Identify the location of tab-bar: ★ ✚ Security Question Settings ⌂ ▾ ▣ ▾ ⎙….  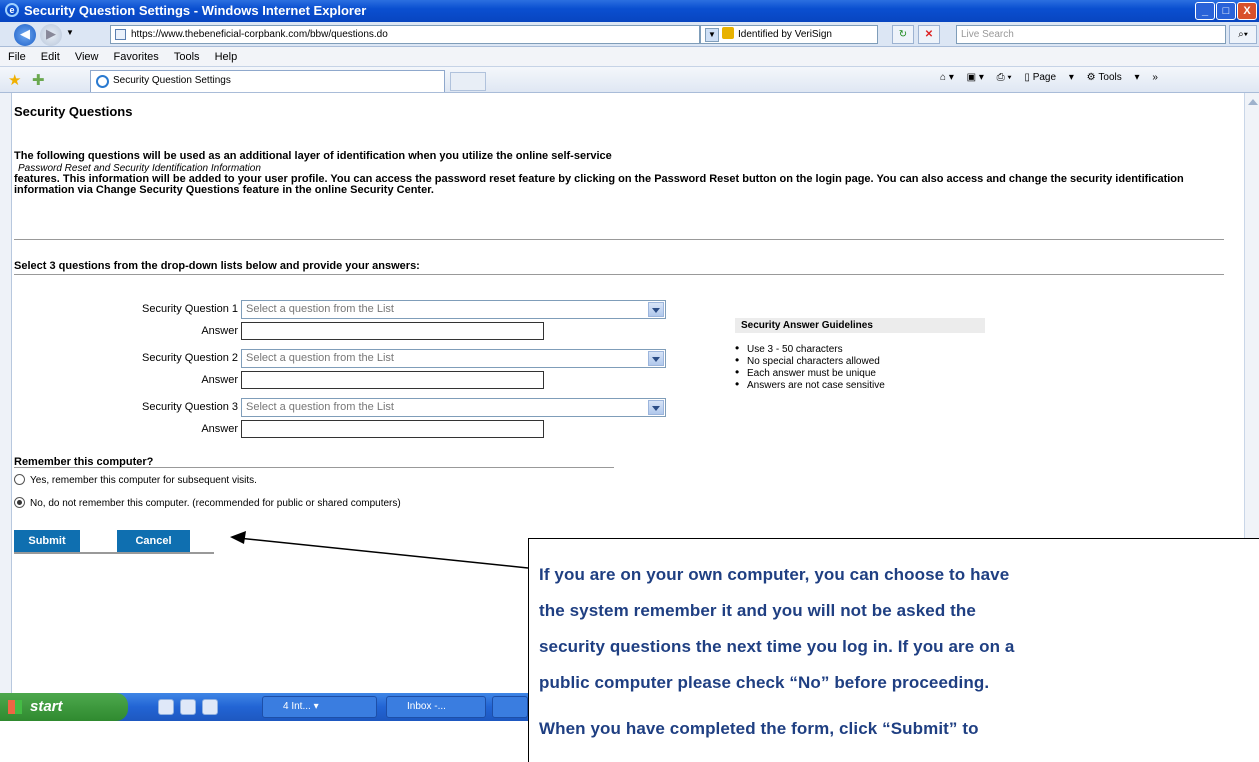
(629, 80).